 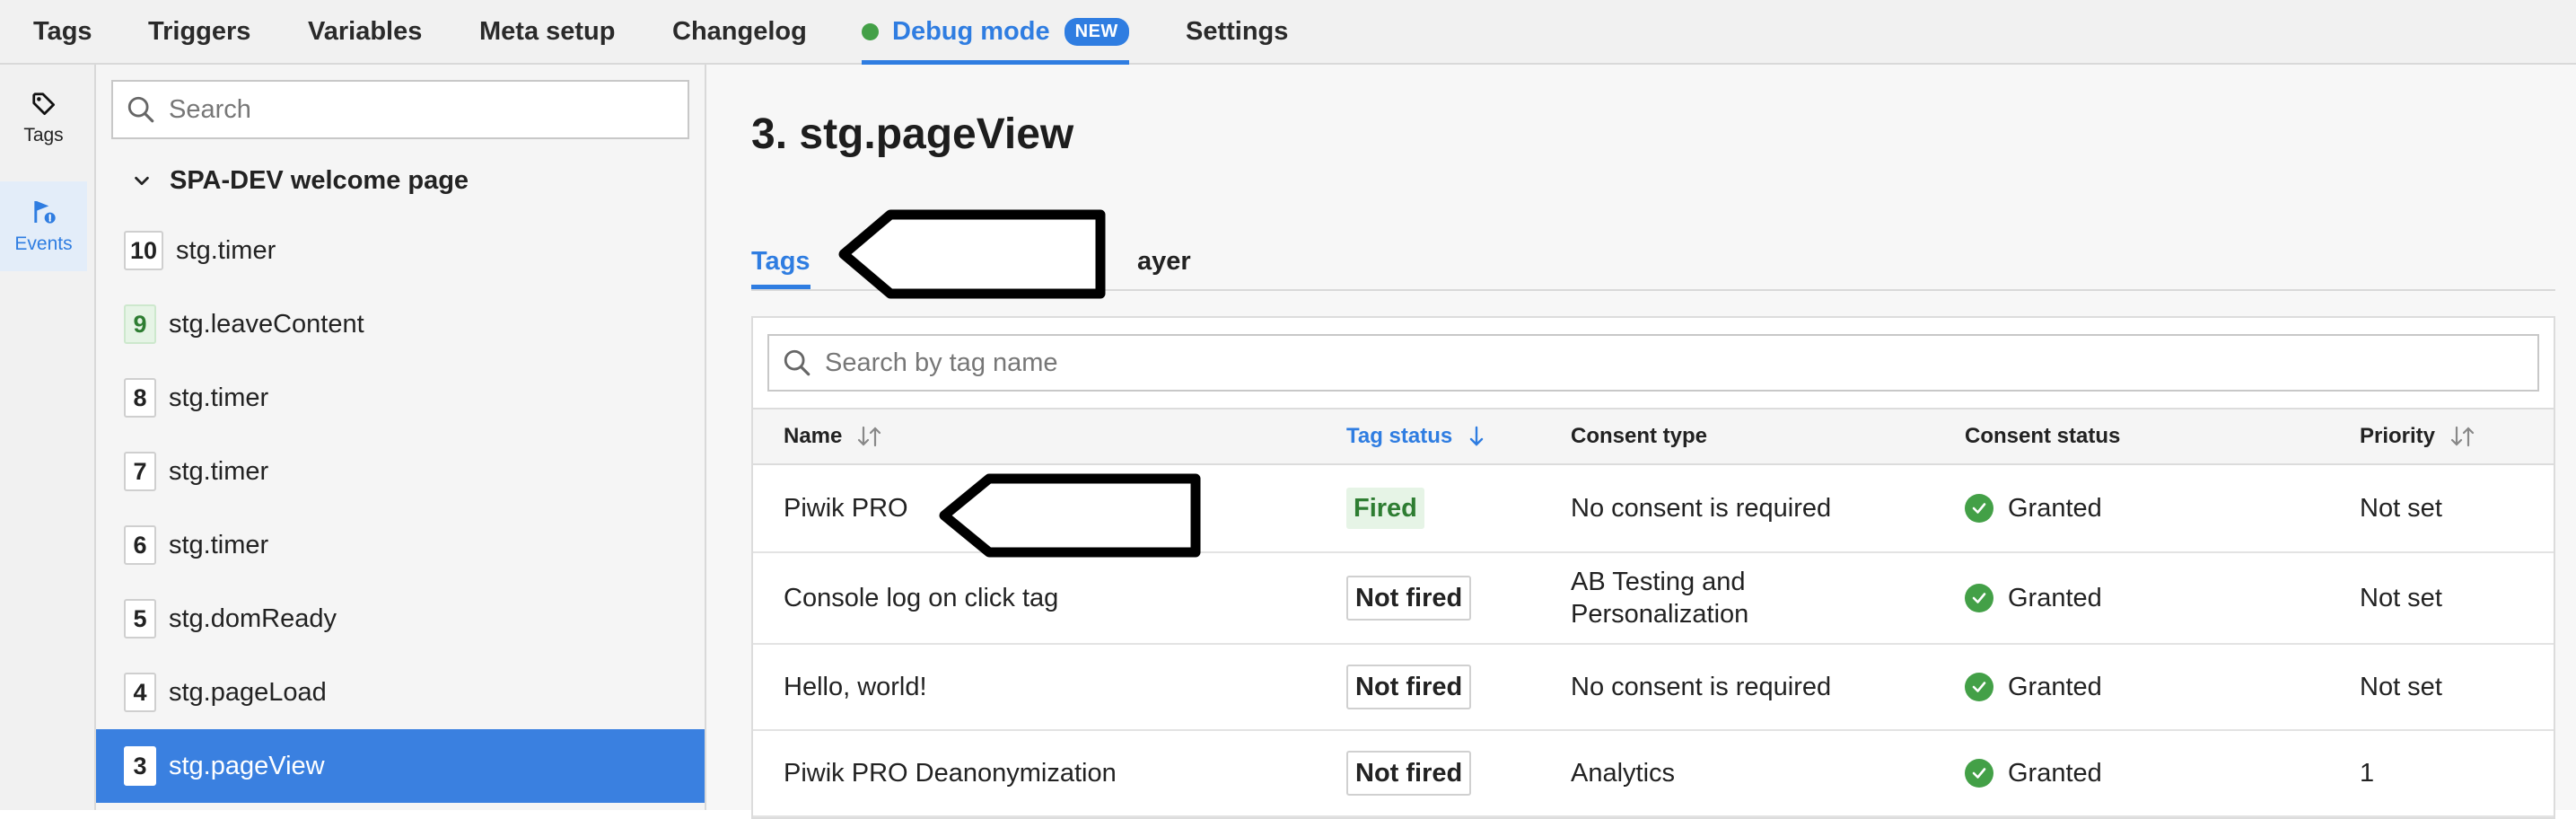 What do you see at coordinates (247, 765) in the screenshot?
I see `event-label: stg.pageView` at bounding box center [247, 765].